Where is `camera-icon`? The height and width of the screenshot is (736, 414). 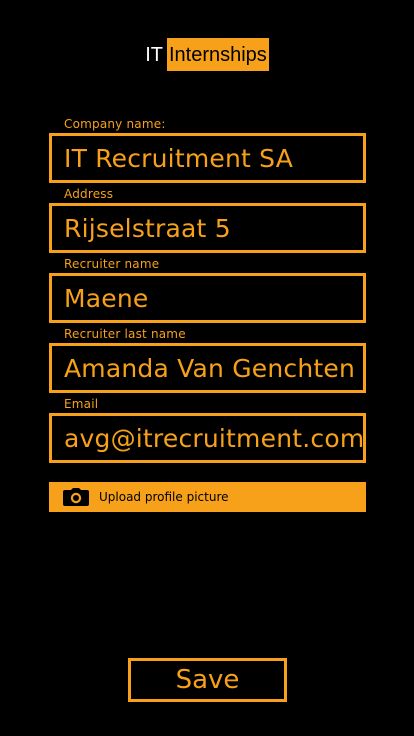
camera-icon is located at coordinates (76, 497).